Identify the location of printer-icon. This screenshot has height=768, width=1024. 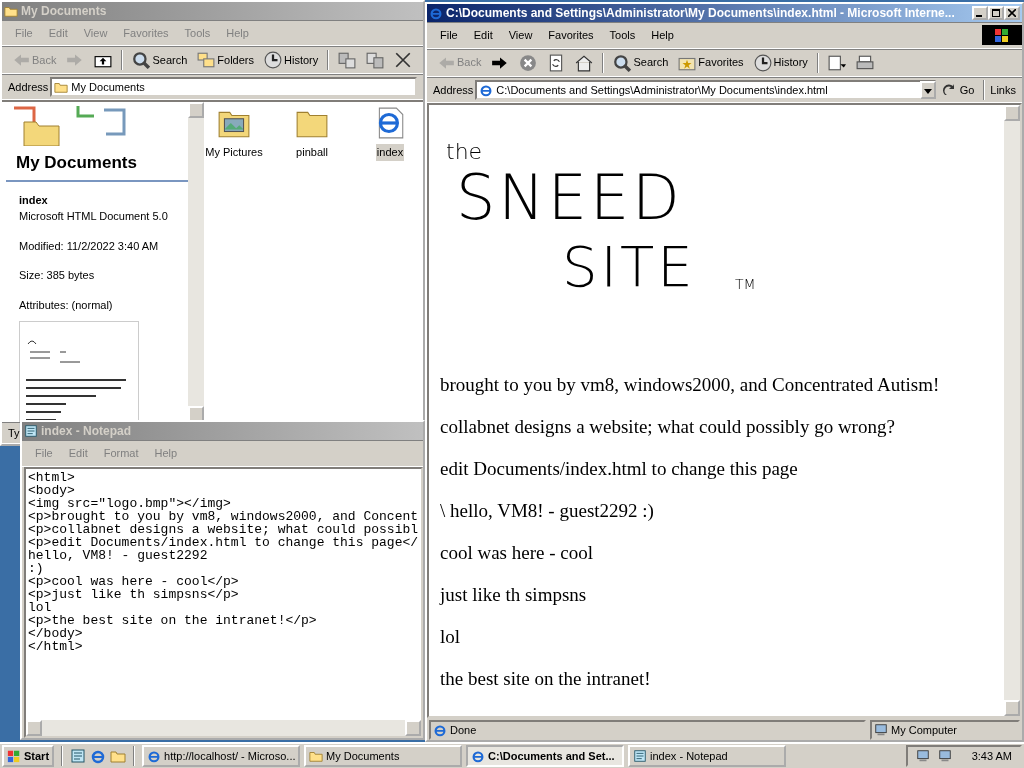
(864, 62).